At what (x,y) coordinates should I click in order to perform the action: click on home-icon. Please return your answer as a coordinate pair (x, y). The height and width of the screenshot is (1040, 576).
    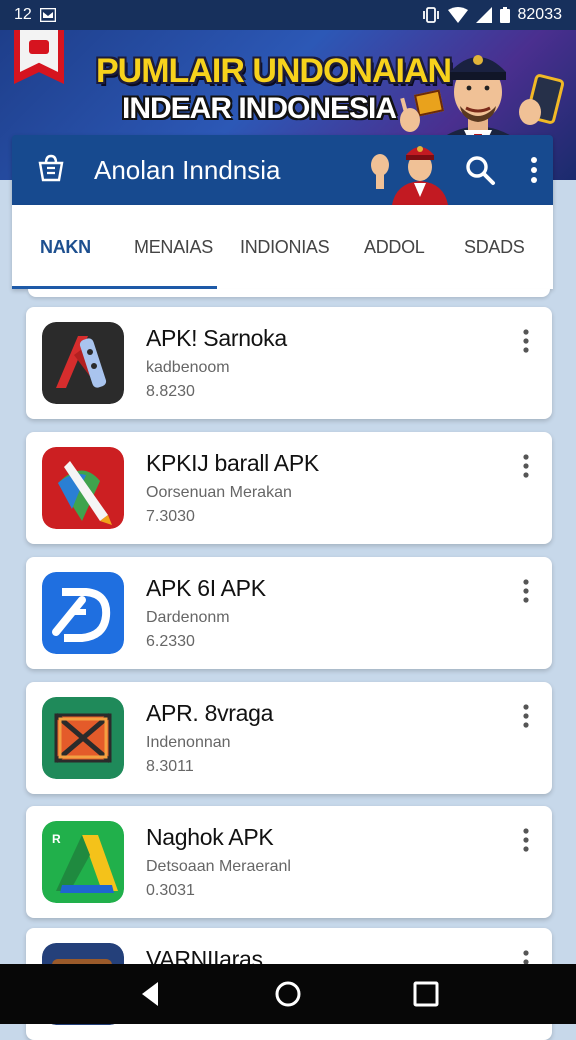
    Looking at the image, I should click on (288, 994).